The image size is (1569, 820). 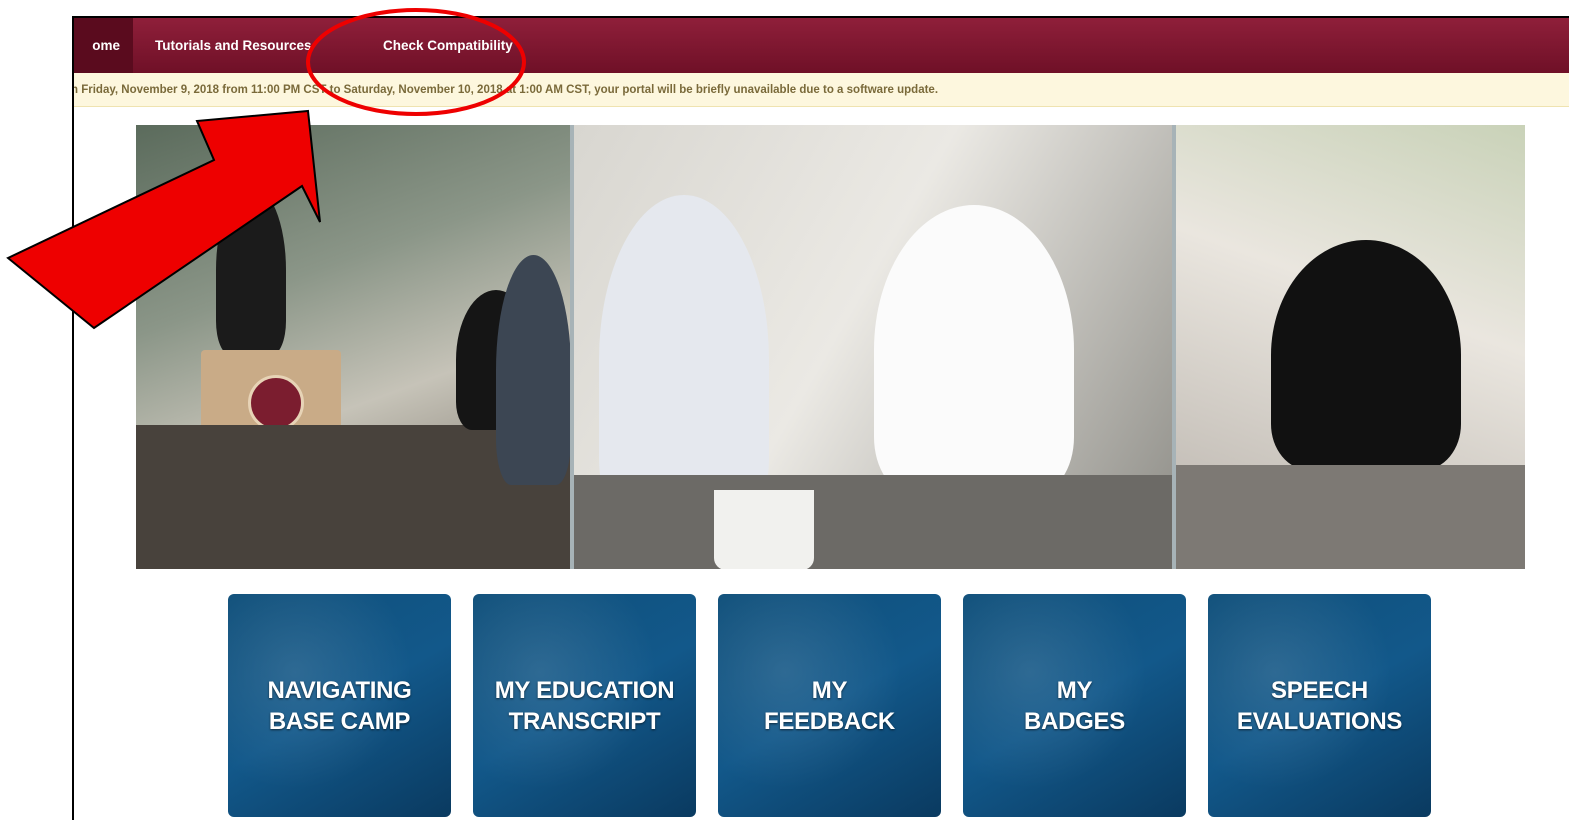 I want to click on tile-label: SPEECH EVALUATIONS, so click(x=1319, y=705).